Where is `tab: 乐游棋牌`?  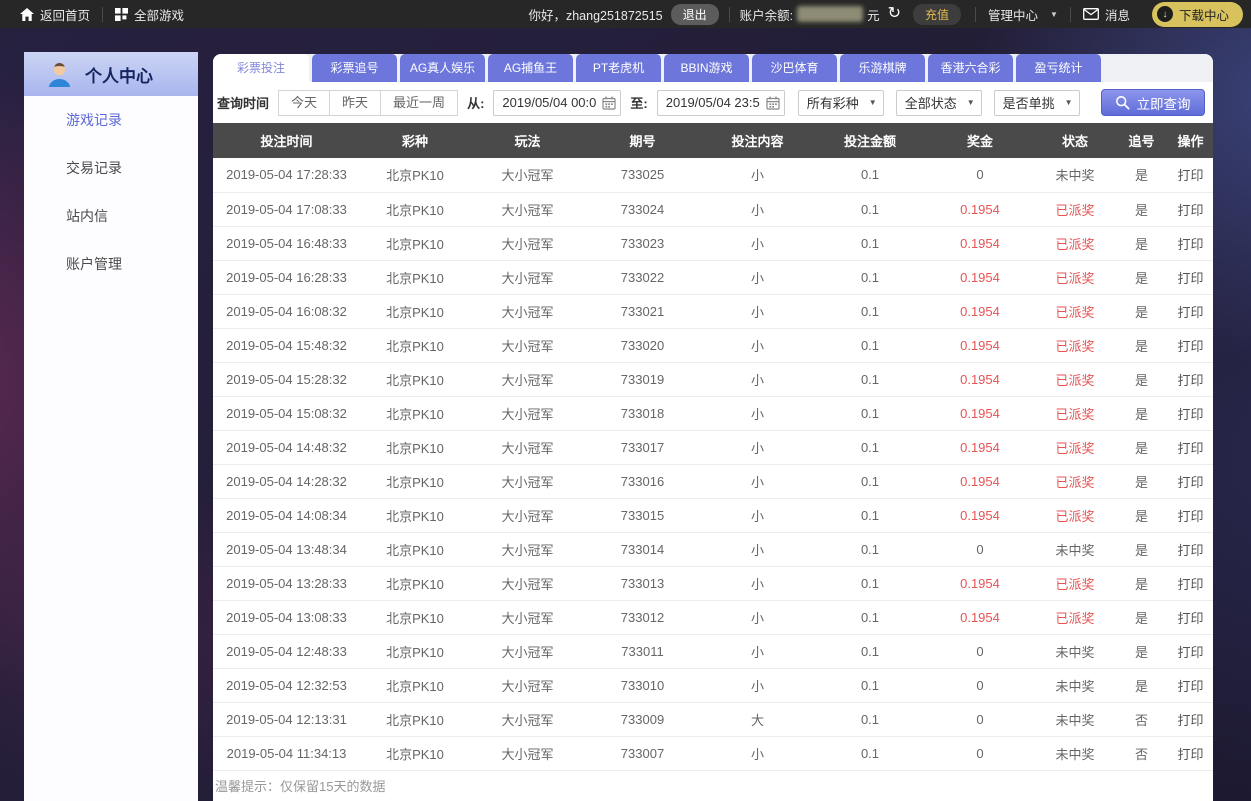 tab: 乐游棋牌 is located at coordinates (882, 68).